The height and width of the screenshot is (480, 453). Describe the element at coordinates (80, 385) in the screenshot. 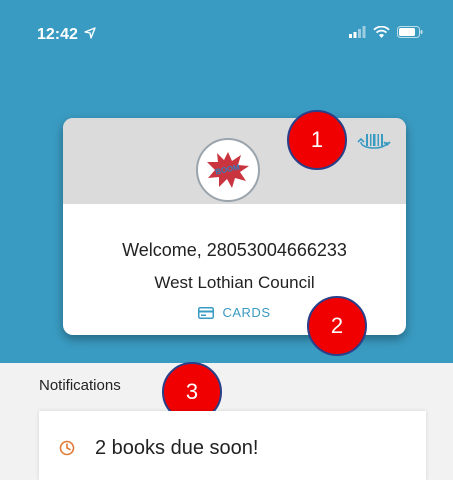

I see `notifications-heading: Notifications` at that location.